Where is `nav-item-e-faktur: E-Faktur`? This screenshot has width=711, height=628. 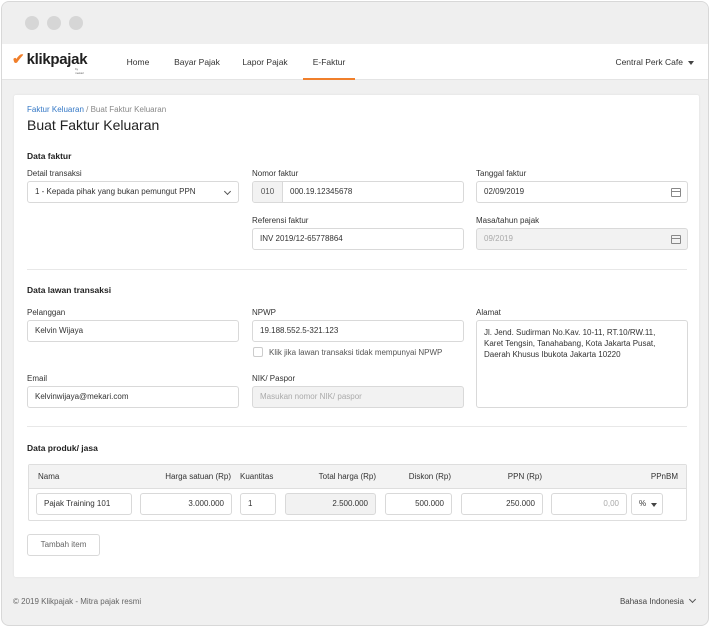 nav-item-e-faktur: E-Faktur is located at coordinates (329, 62).